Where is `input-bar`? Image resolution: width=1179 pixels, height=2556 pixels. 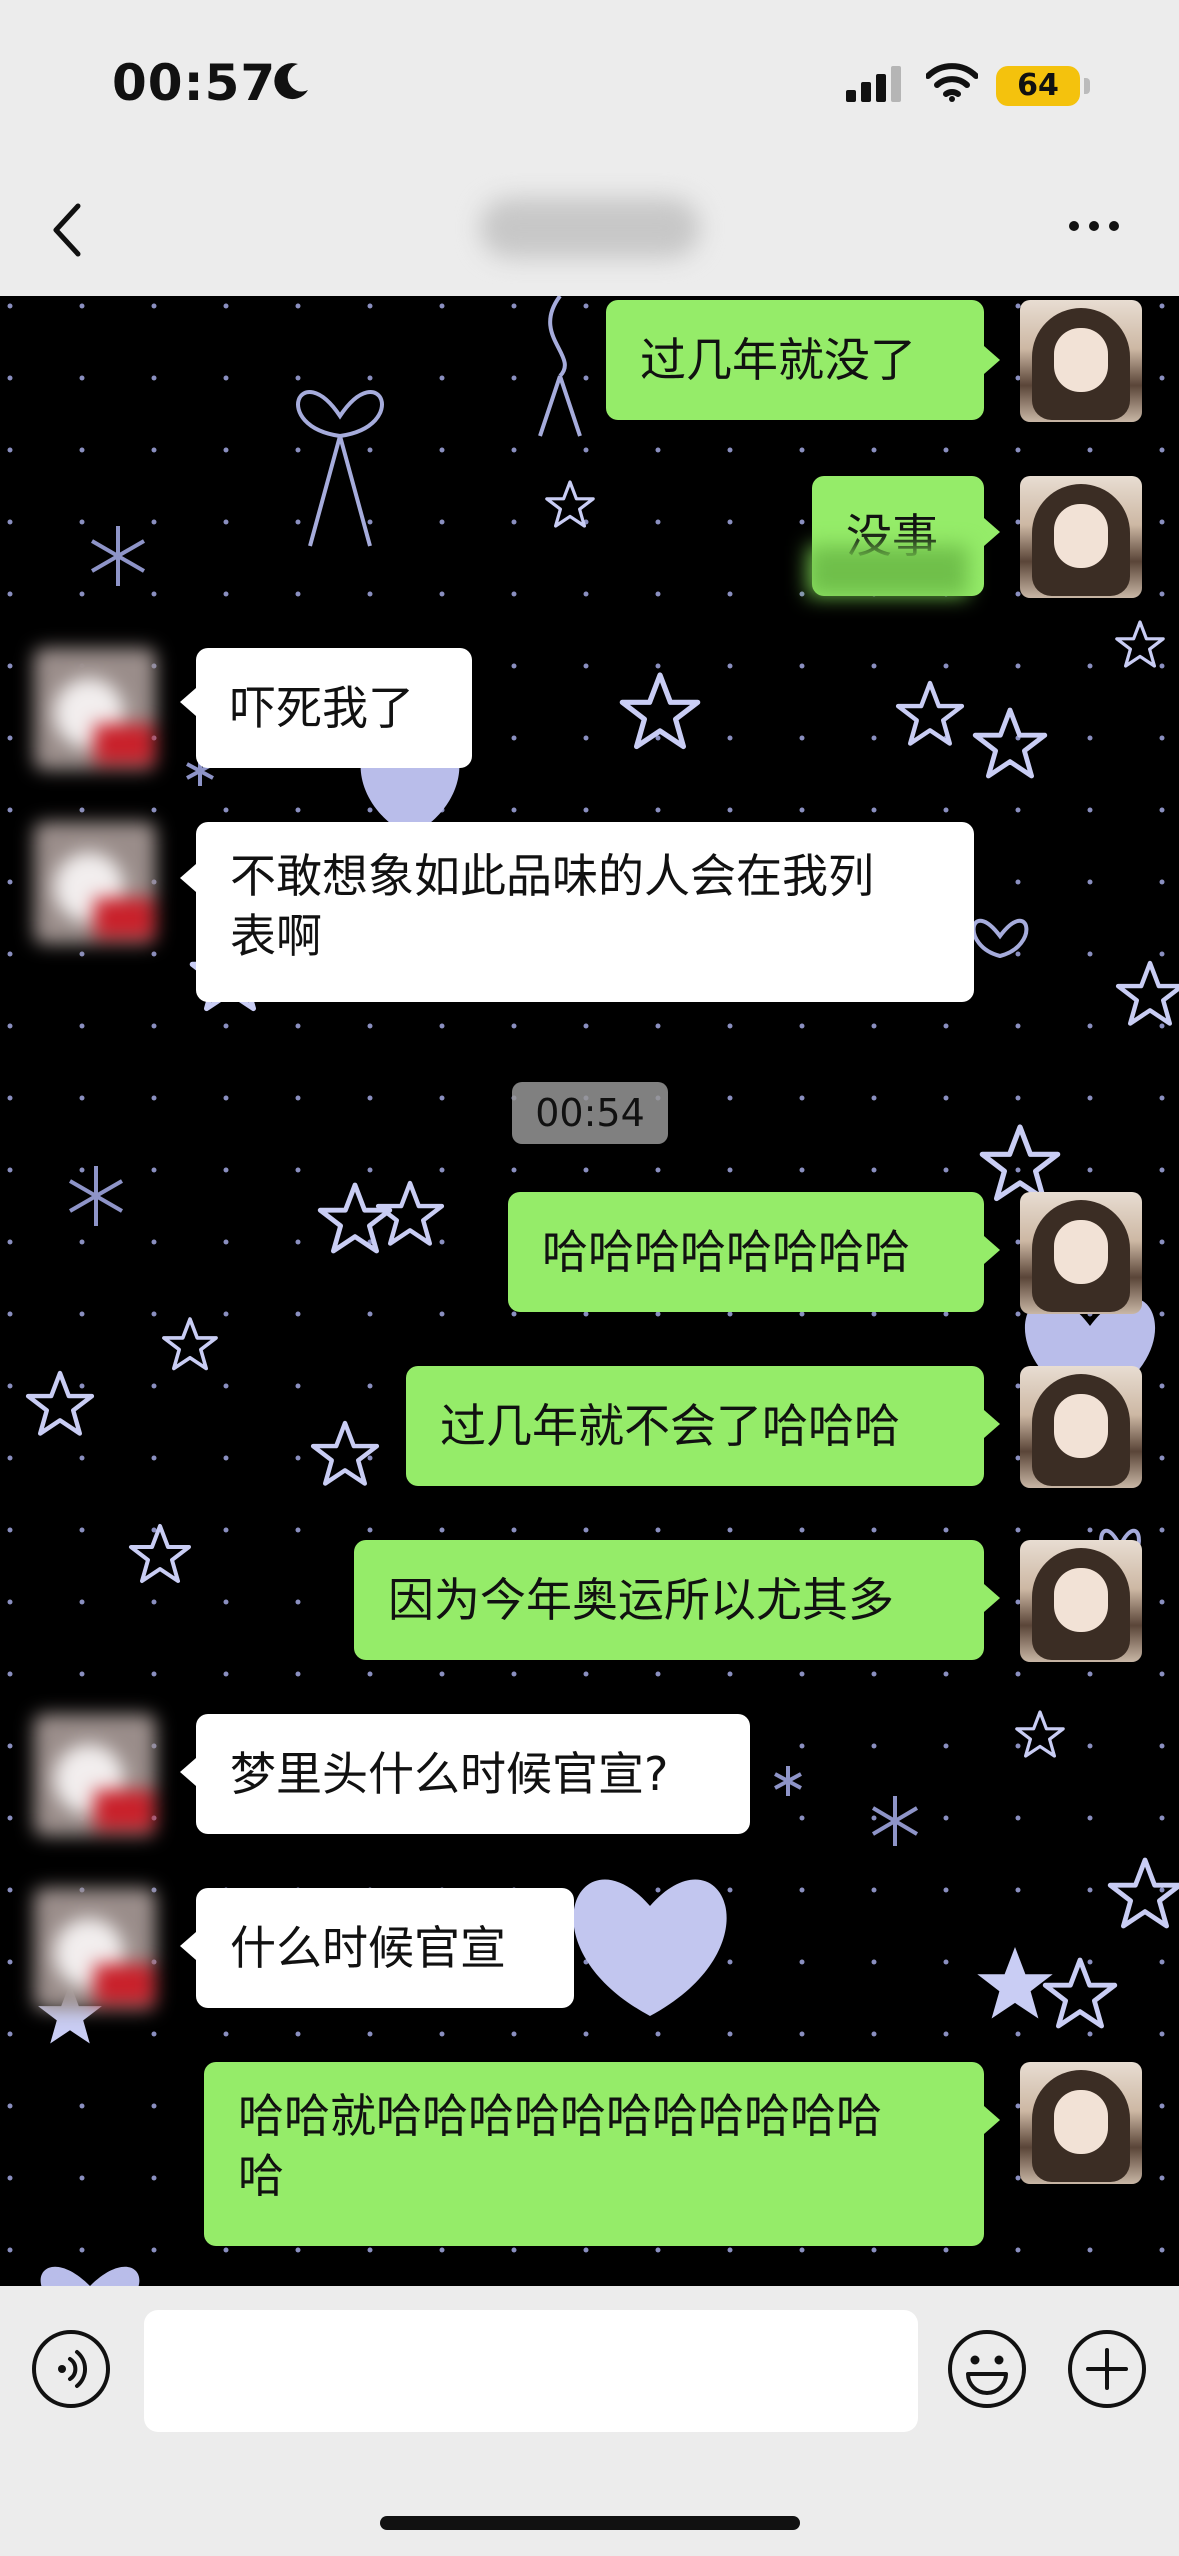 input-bar is located at coordinates (589, 2421).